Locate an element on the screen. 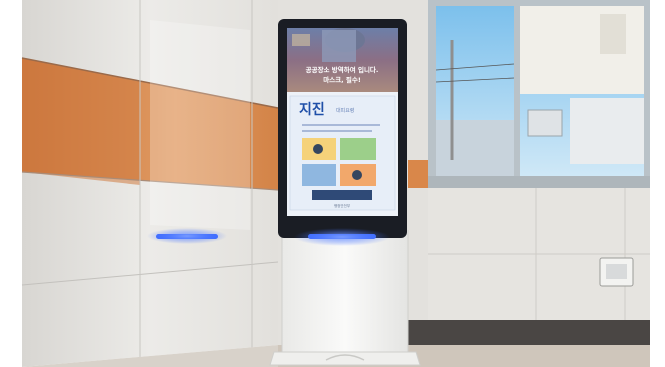 This screenshot has height=367, width=665. wall-reflection is located at coordinates (200, 125).